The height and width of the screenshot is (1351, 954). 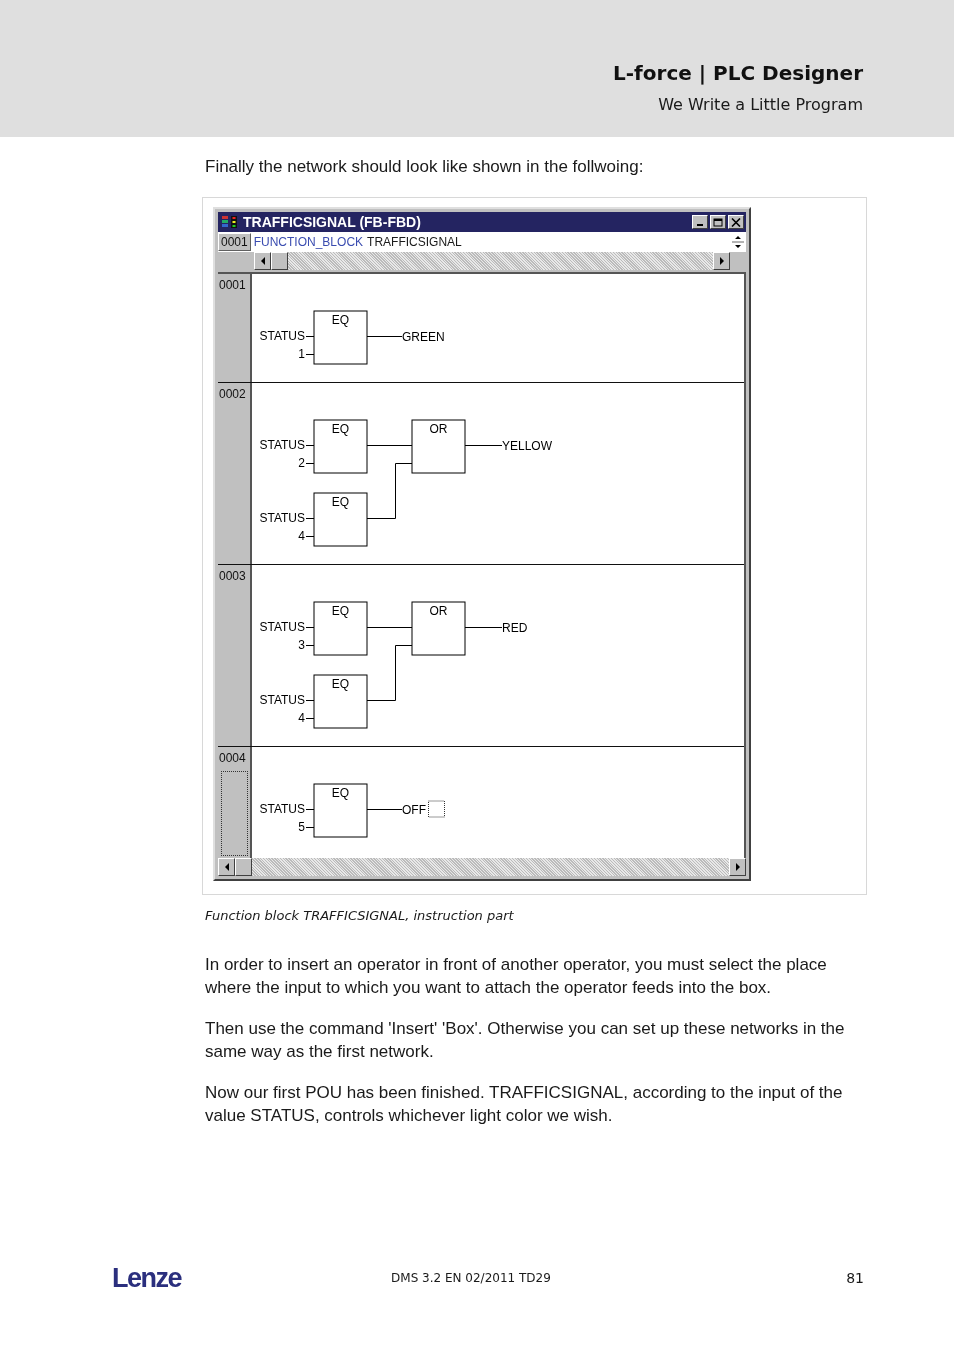 I want to click on maximize-icon, so click(x=718, y=222).